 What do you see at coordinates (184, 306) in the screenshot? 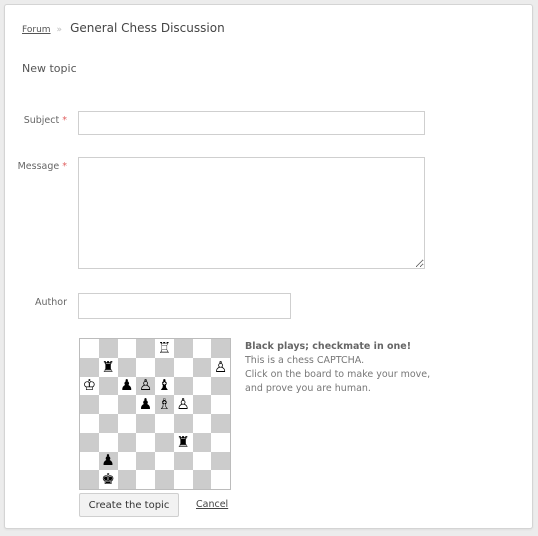
I see `author-input` at bounding box center [184, 306].